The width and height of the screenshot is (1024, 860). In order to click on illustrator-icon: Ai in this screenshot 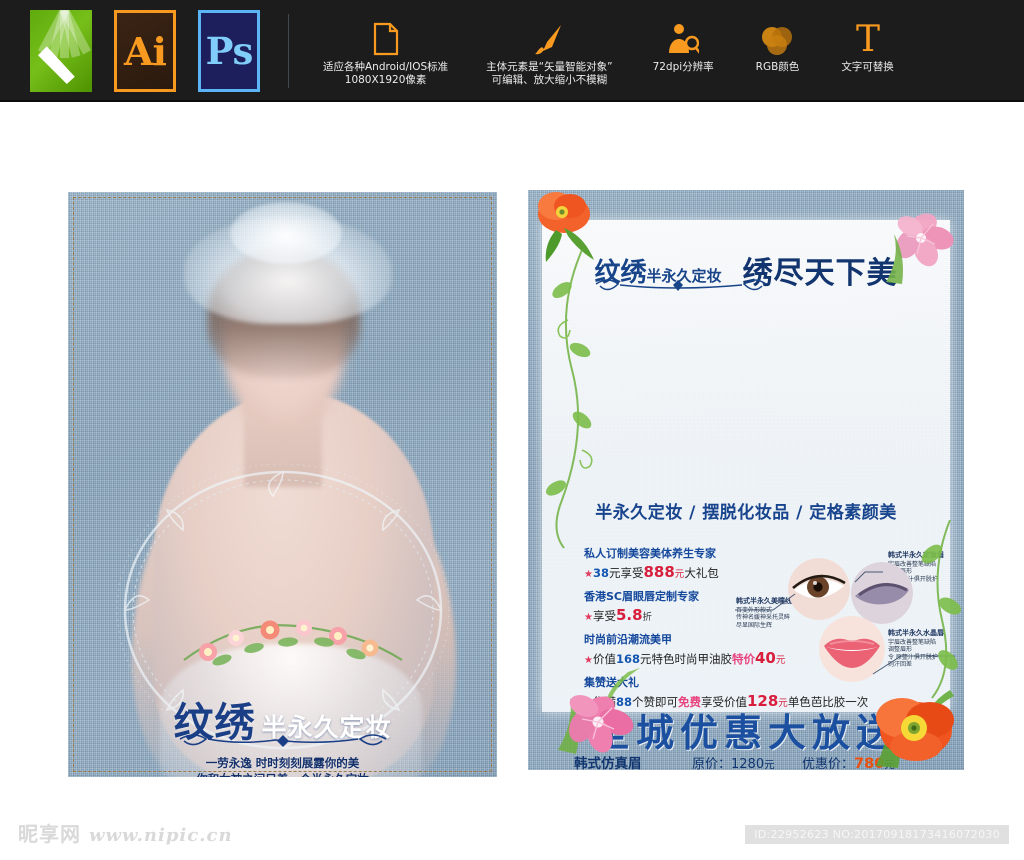, I will do `click(145, 51)`.